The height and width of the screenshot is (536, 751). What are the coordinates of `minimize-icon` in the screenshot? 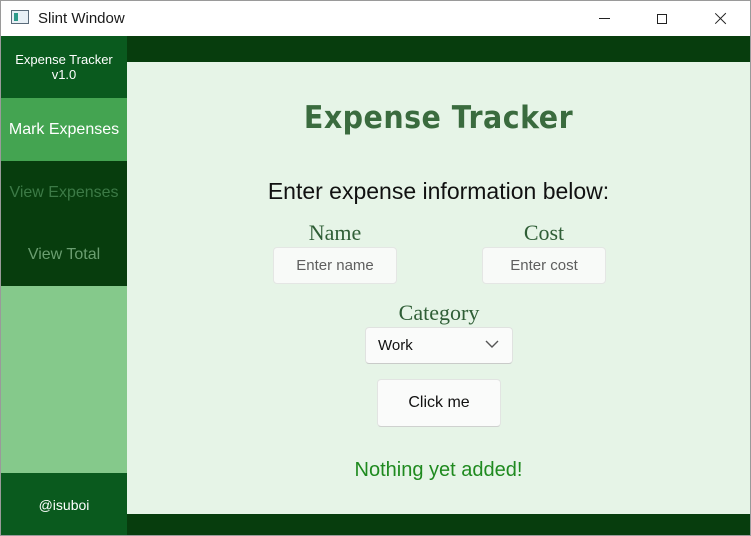 It's located at (604, 18).